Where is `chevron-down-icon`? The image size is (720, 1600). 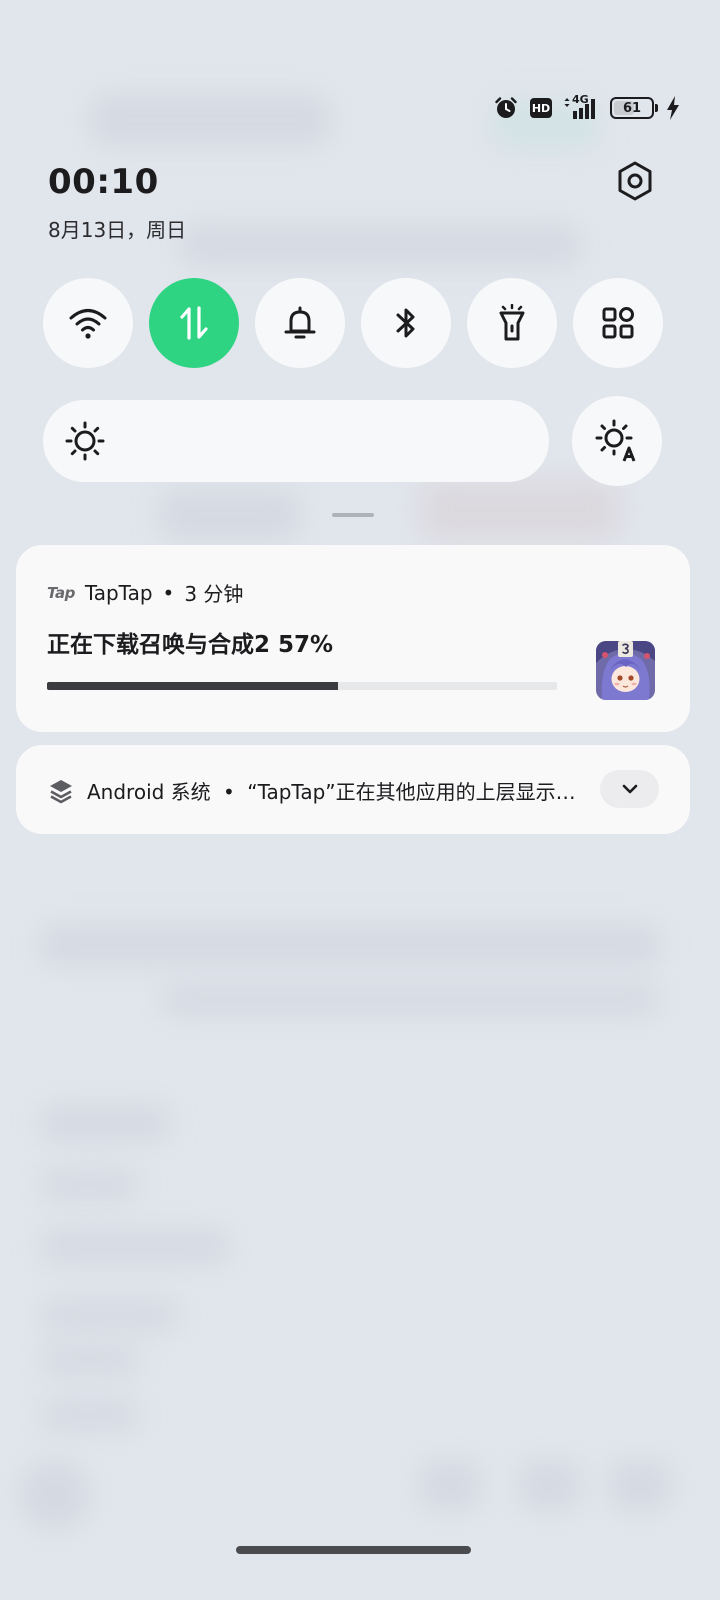
chevron-down-icon is located at coordinates (629, 789).